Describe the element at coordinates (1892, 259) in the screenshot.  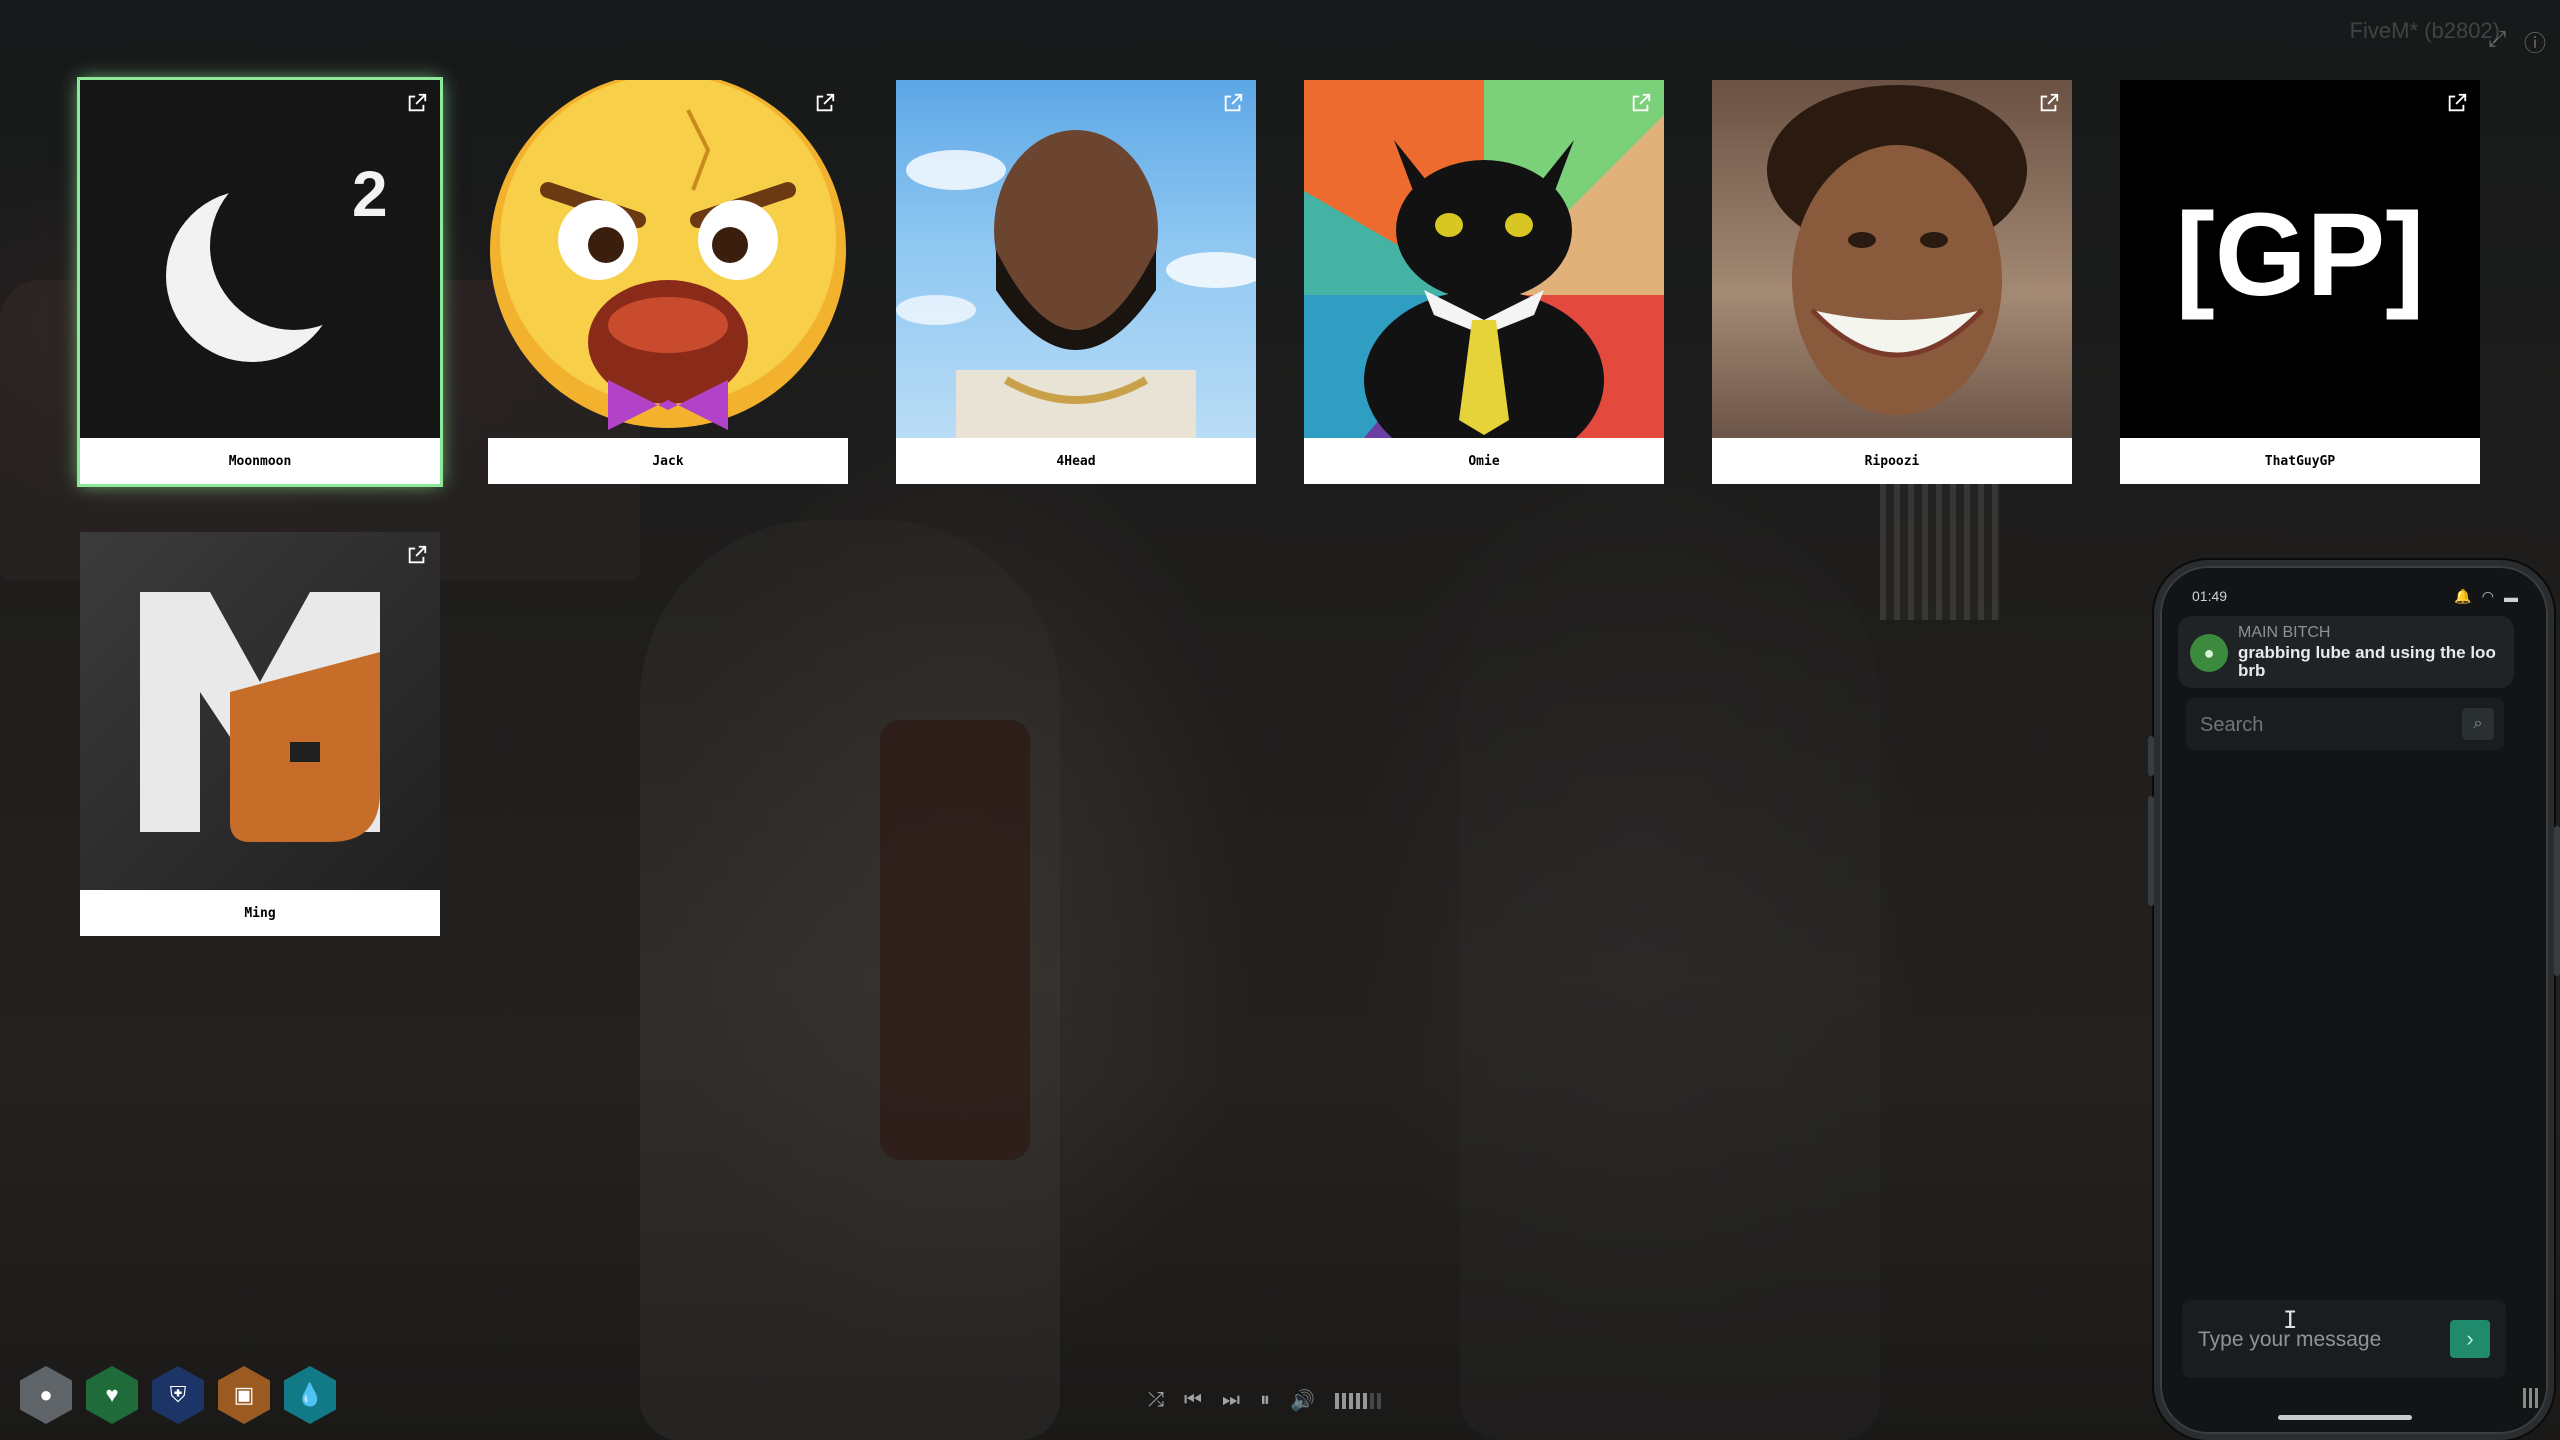
I see `grinning-man-avatar` at that location.